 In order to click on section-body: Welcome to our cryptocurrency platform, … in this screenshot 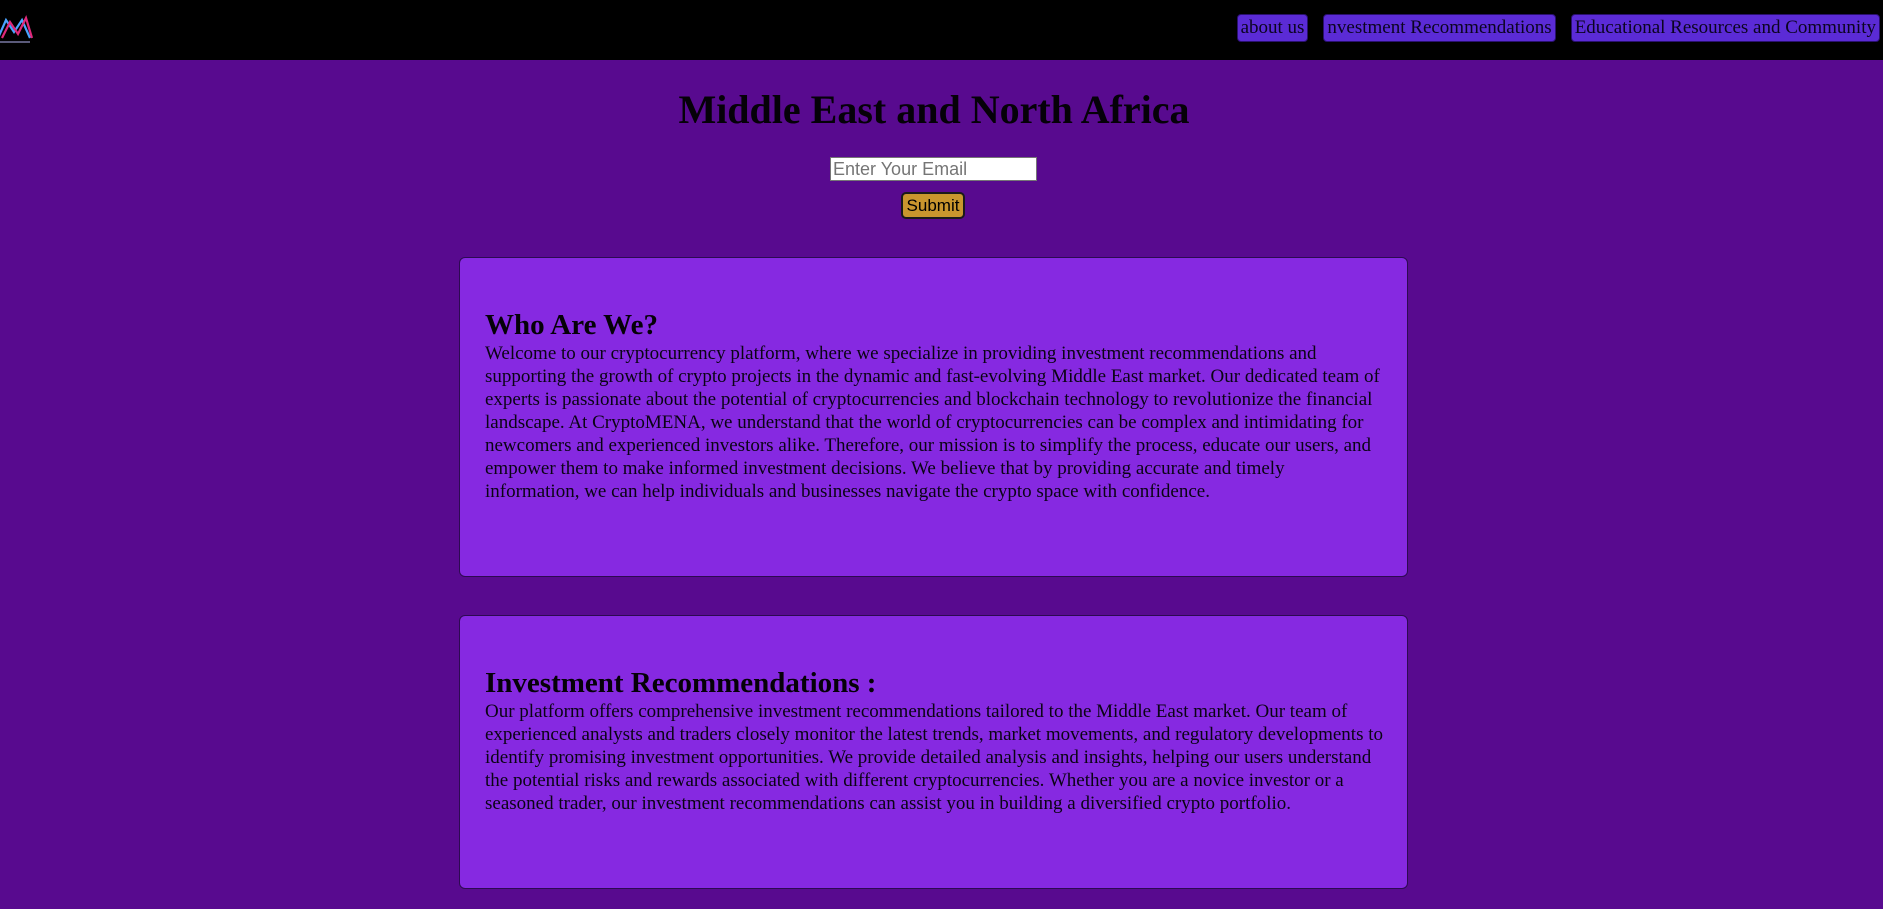, I will do `click(932, 422)`.